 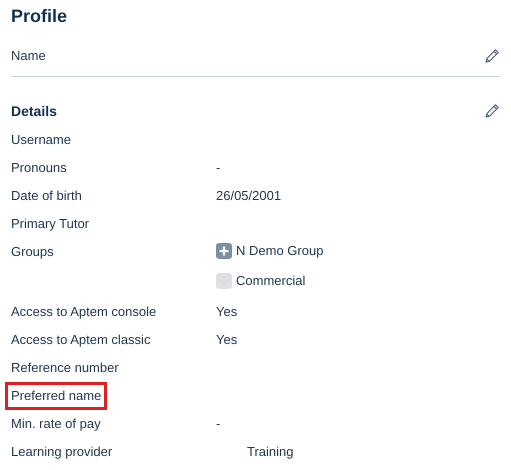 I want to click on group-name: Commercial, so click(x=271, y=281).